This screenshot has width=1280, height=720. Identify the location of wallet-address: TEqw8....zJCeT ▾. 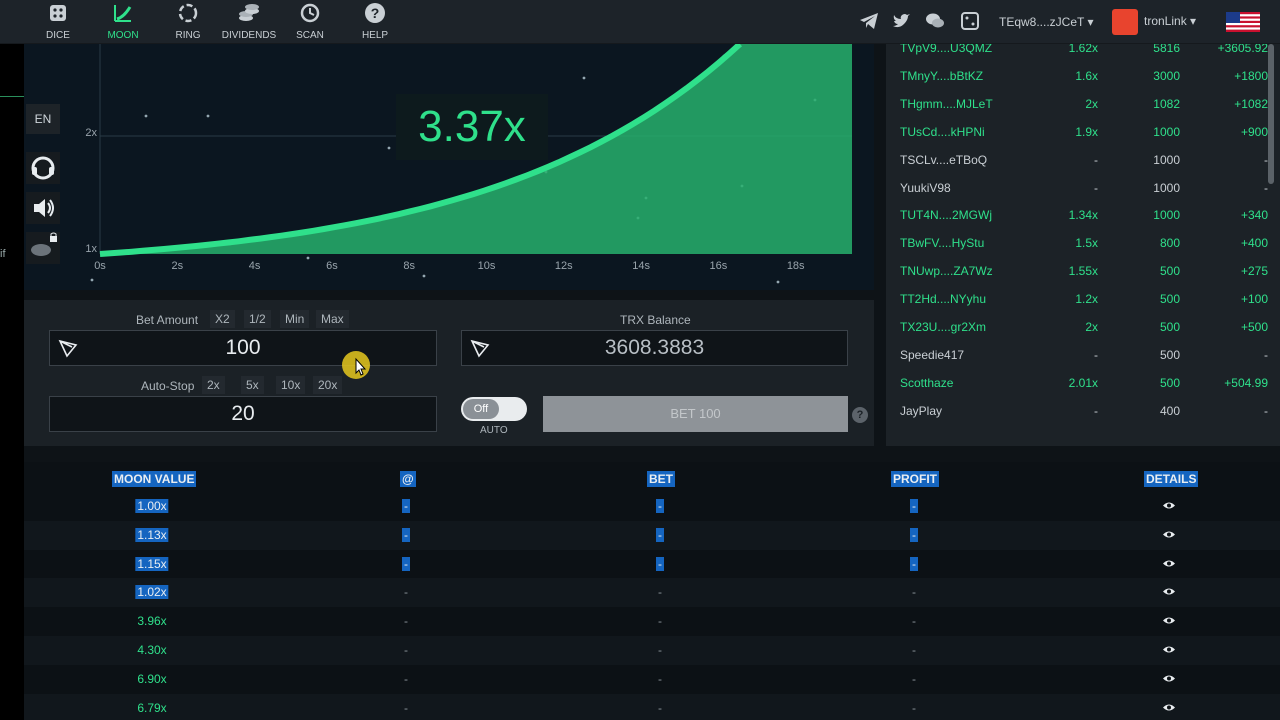
(1046, 22).